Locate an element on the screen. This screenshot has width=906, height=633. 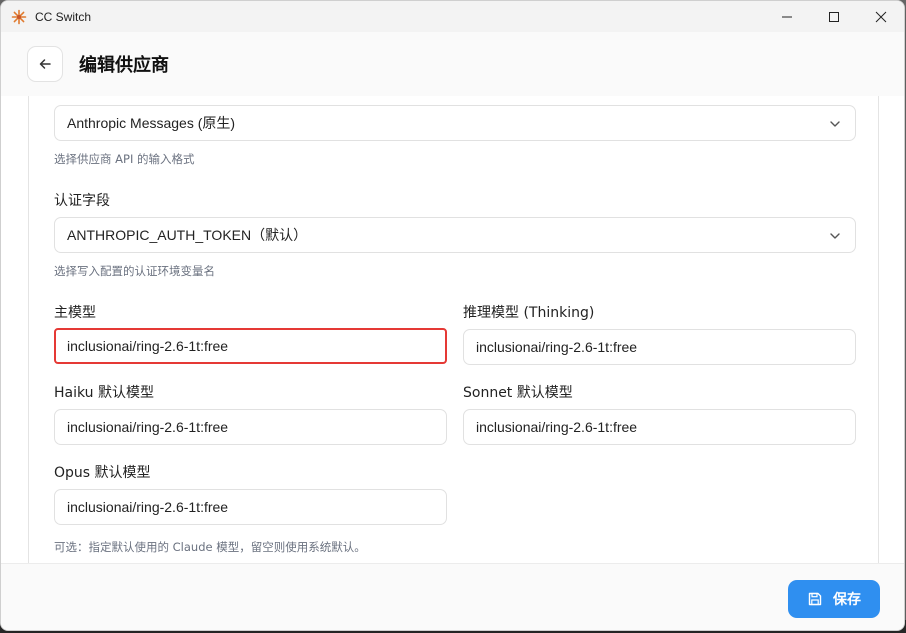
api-format-hint: 选择供应商 API 的输入格式 is located at coordinates (124, 159).